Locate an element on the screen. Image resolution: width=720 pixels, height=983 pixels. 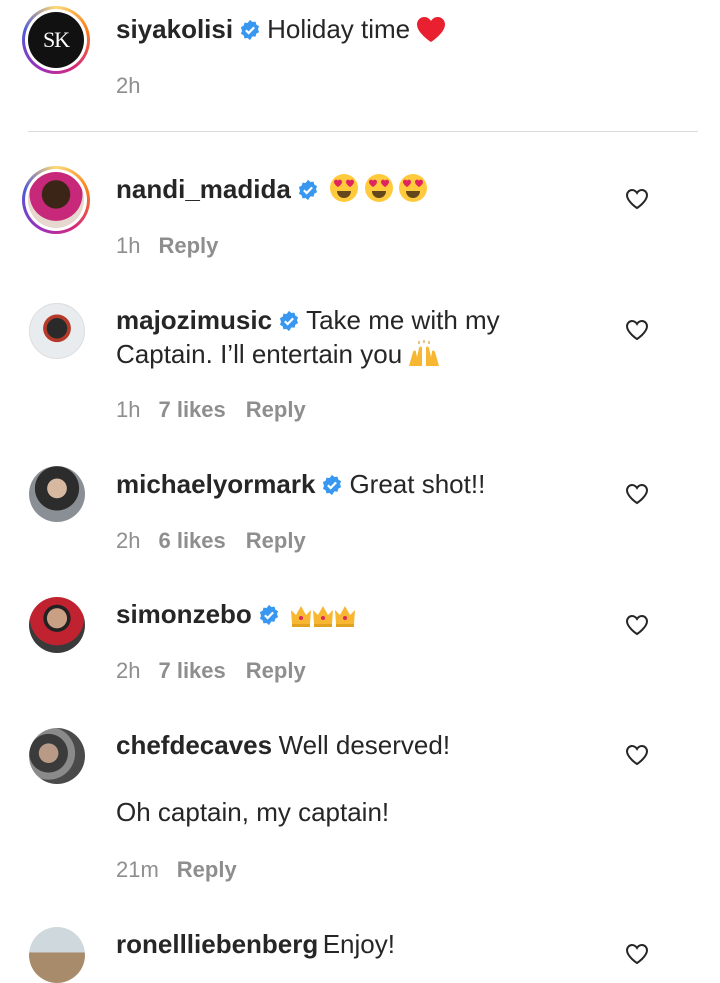
comment-username: michaelyormark is located at coordinates (215, 484).